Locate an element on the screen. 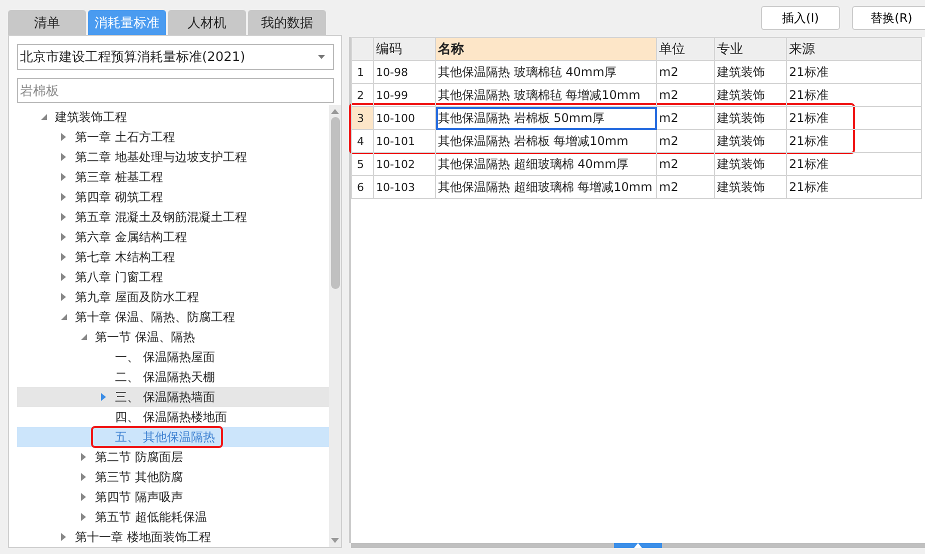 The image size is (925, 554). tree-item: 建筑装饰工程 is located at coordinates (173, 117).